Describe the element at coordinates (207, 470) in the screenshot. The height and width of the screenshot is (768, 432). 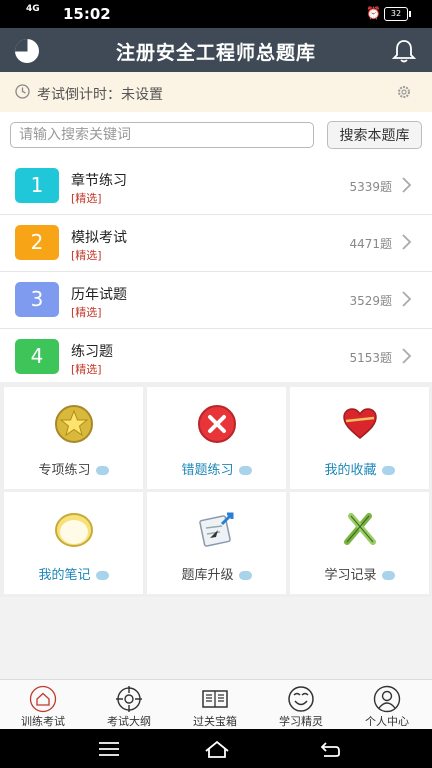
I see `tile-label: 错题练习` at that location.